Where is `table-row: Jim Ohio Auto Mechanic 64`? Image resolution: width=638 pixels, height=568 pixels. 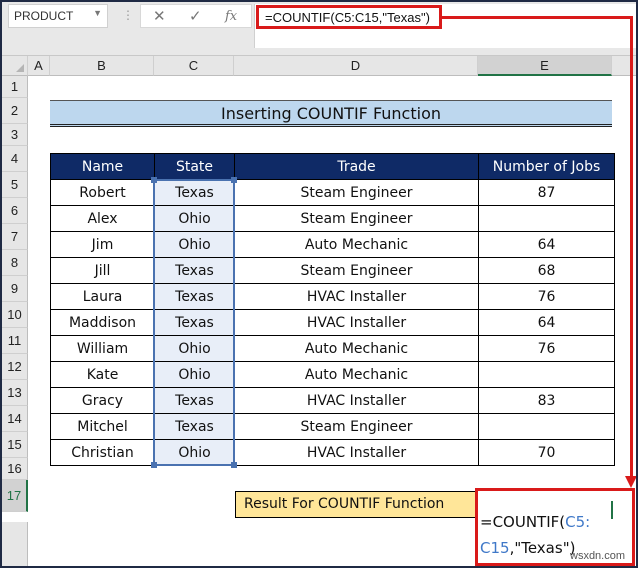 table-row: Jim Ohio Auto Mechanic 64 is located at coordinates (332, 244).